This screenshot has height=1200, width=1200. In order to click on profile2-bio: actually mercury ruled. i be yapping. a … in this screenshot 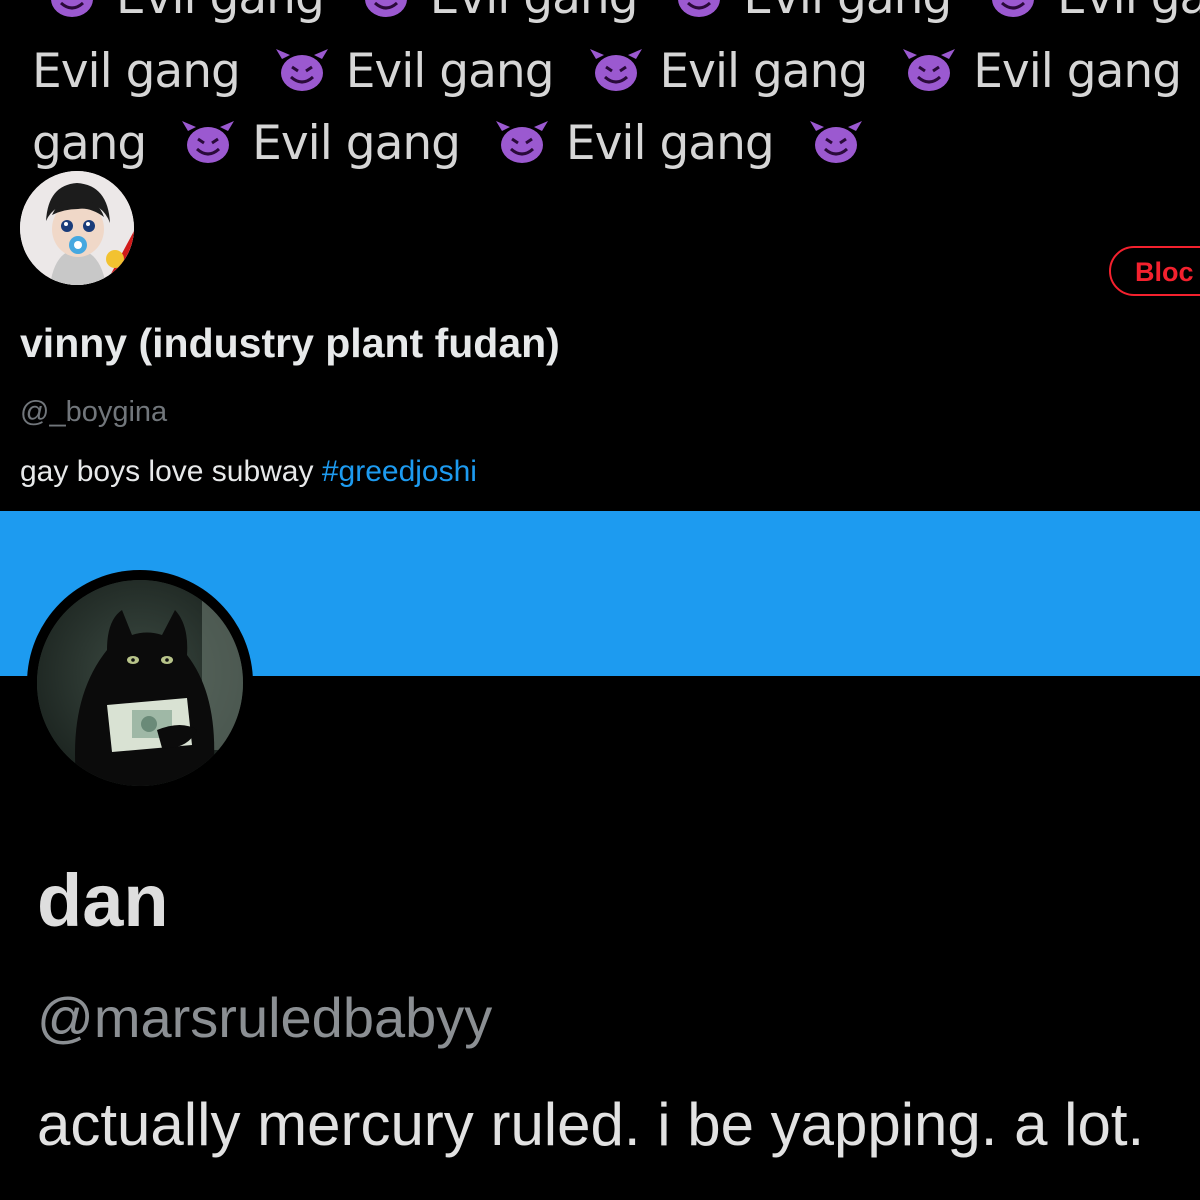, I will do `click(591, 1124)`.